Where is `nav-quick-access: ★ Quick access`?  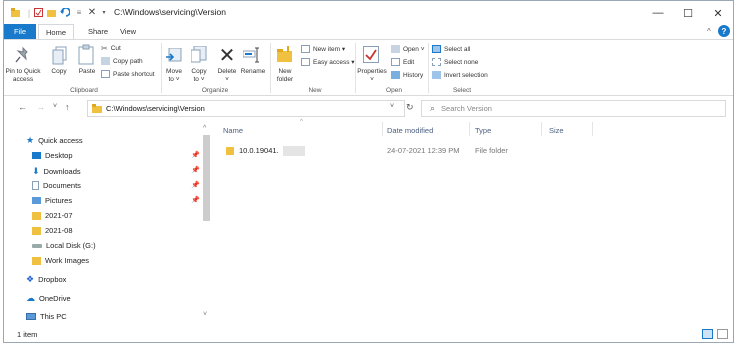 nav-quick-access: ★ Quick access is located at coordinates (54, 140).